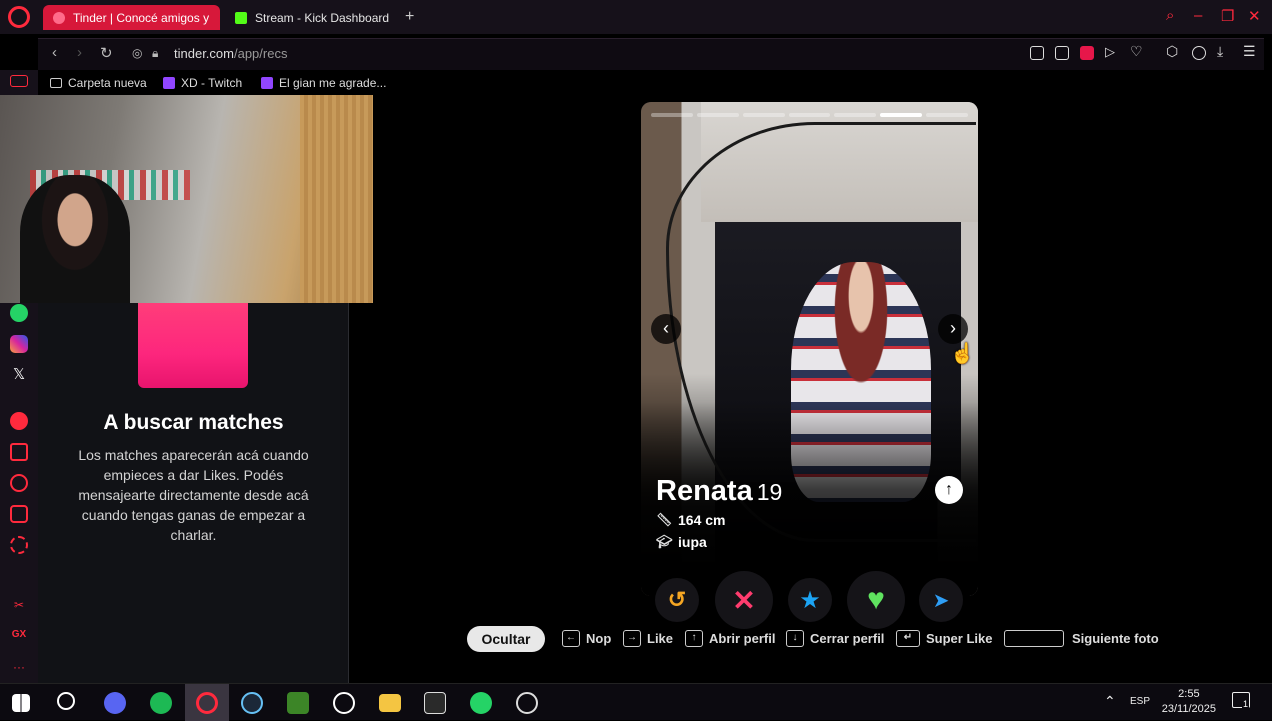 Image resolution: width=1272 pixels, height=721 pixels. What do you see at coordinates (1170, 15) in the screenshot?
I see `search-icon: ⌕` at bounding box center [1170, 15].